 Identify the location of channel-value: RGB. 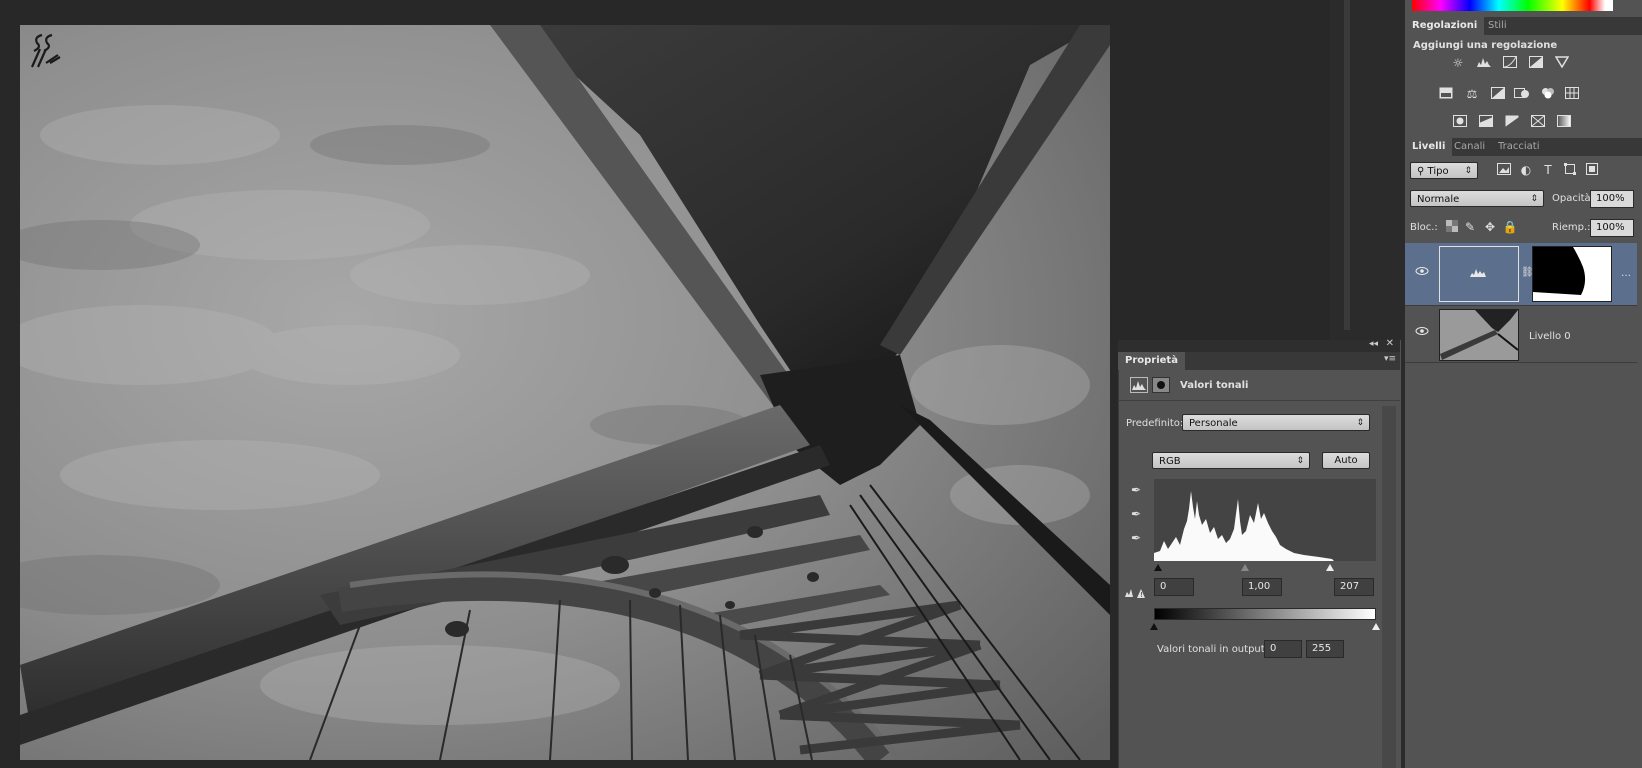
(1170, 461).